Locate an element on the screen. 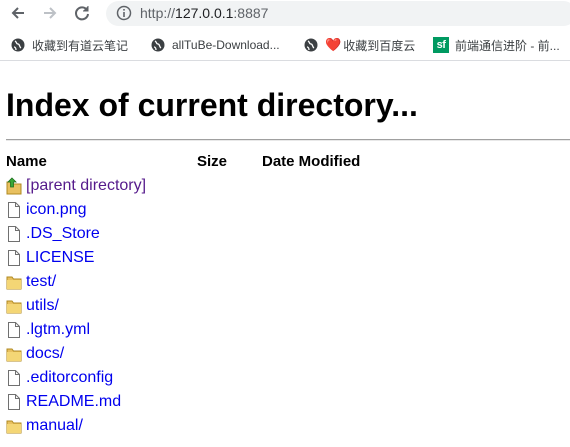  arrow-left-icon is located at coordinates (17, 13).